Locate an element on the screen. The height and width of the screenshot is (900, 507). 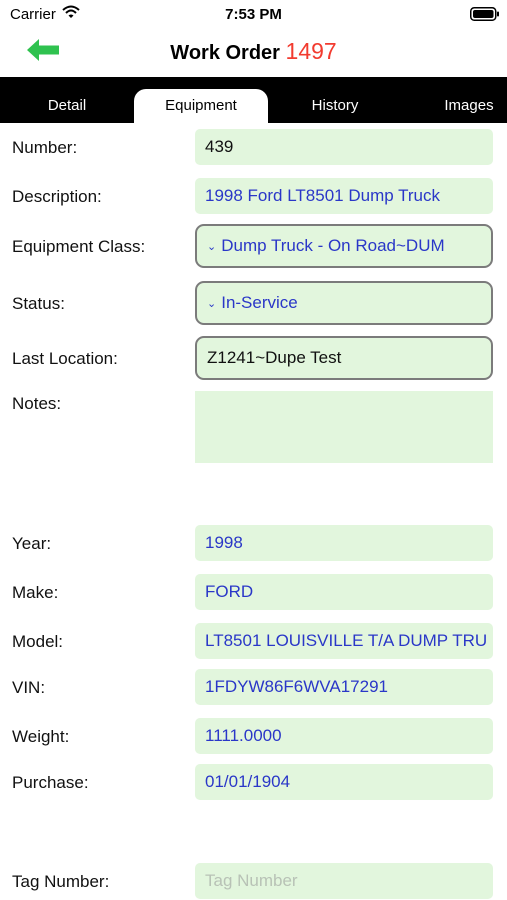
notes-textarea is located at coordinates (344, 427).